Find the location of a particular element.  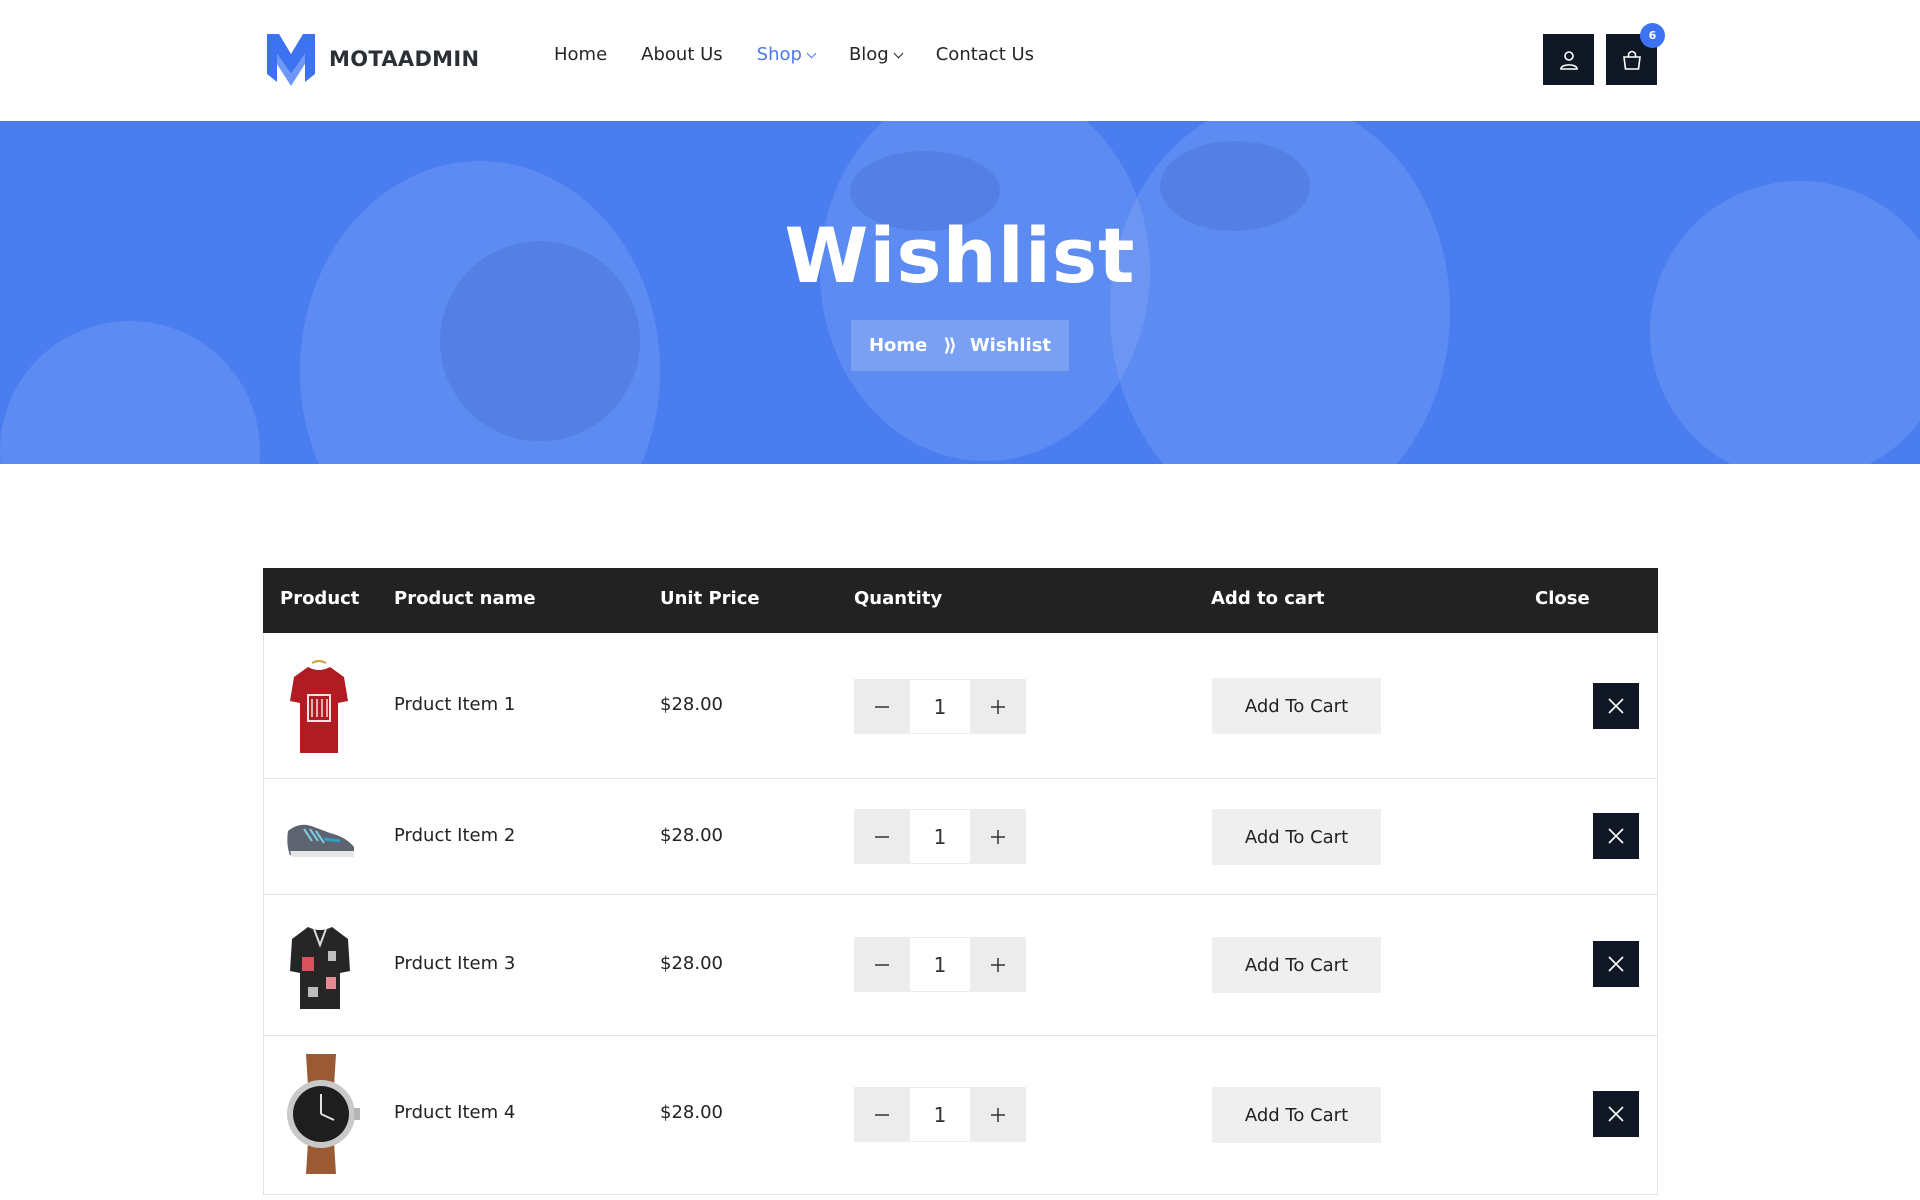

cart-count-badge: 6 is located at coordinates (1652, 35).